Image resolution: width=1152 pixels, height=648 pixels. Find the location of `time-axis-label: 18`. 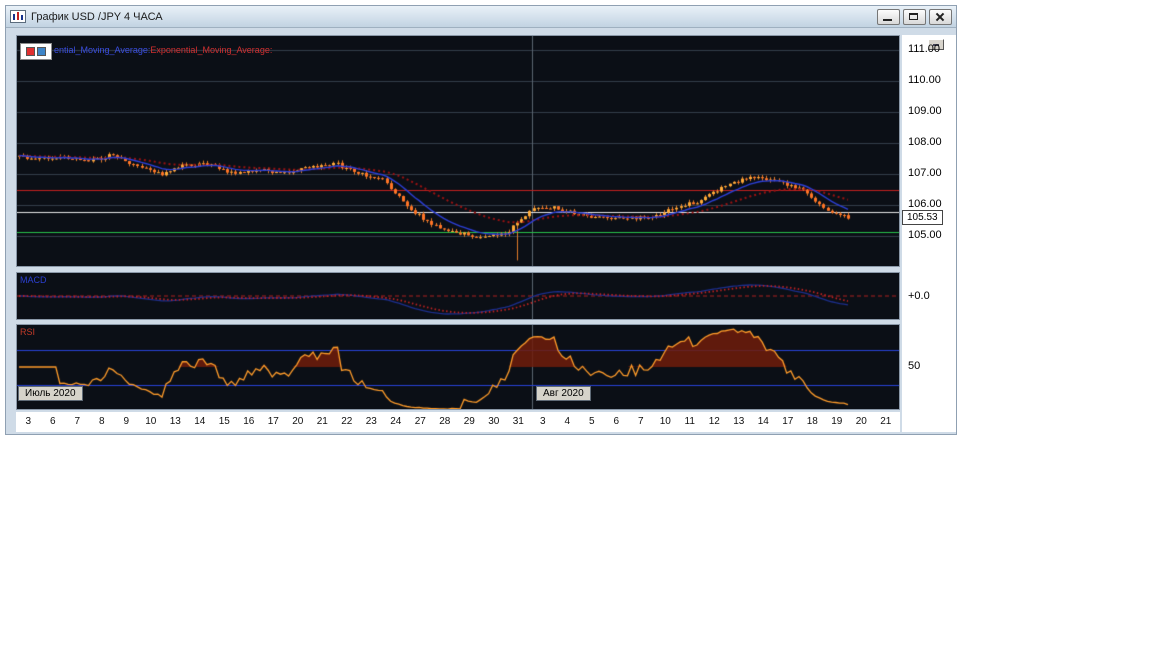

time-axis-label: 18 is located at coordinates (812, 421).